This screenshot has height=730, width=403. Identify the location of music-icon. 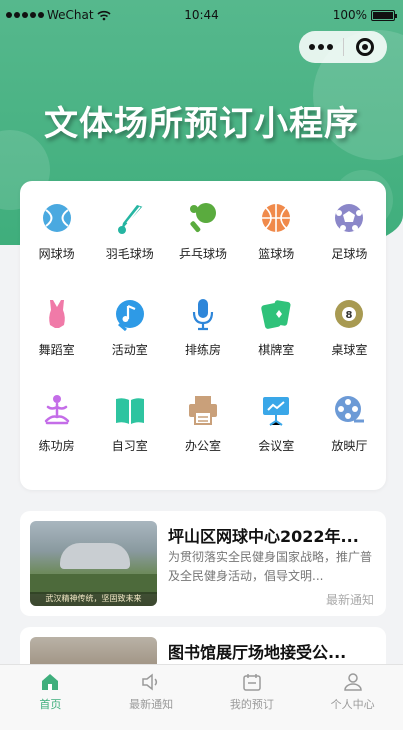
(129, 315).